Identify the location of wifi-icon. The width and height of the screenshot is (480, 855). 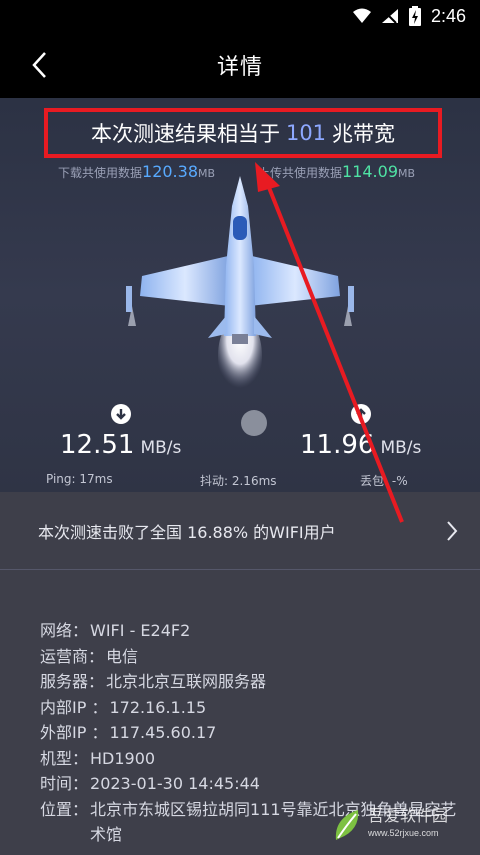
(361, 16).